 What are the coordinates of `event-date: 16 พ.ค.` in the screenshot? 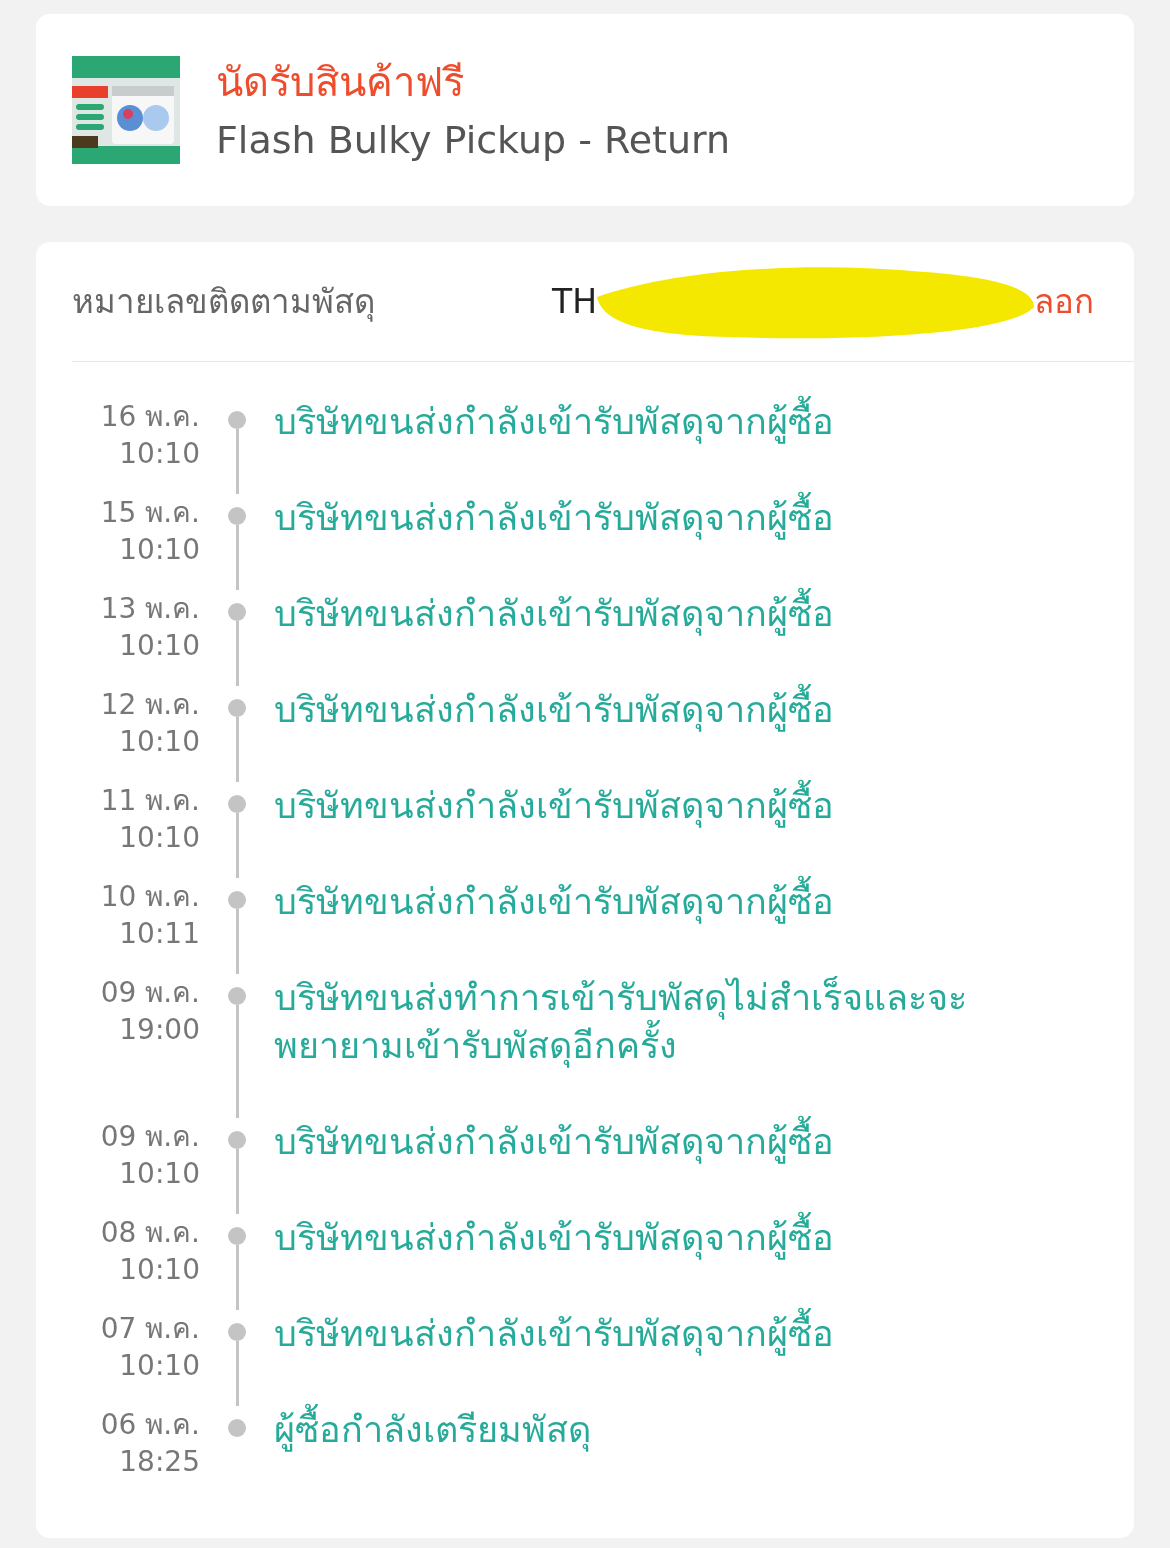 It's located at (150, 417).